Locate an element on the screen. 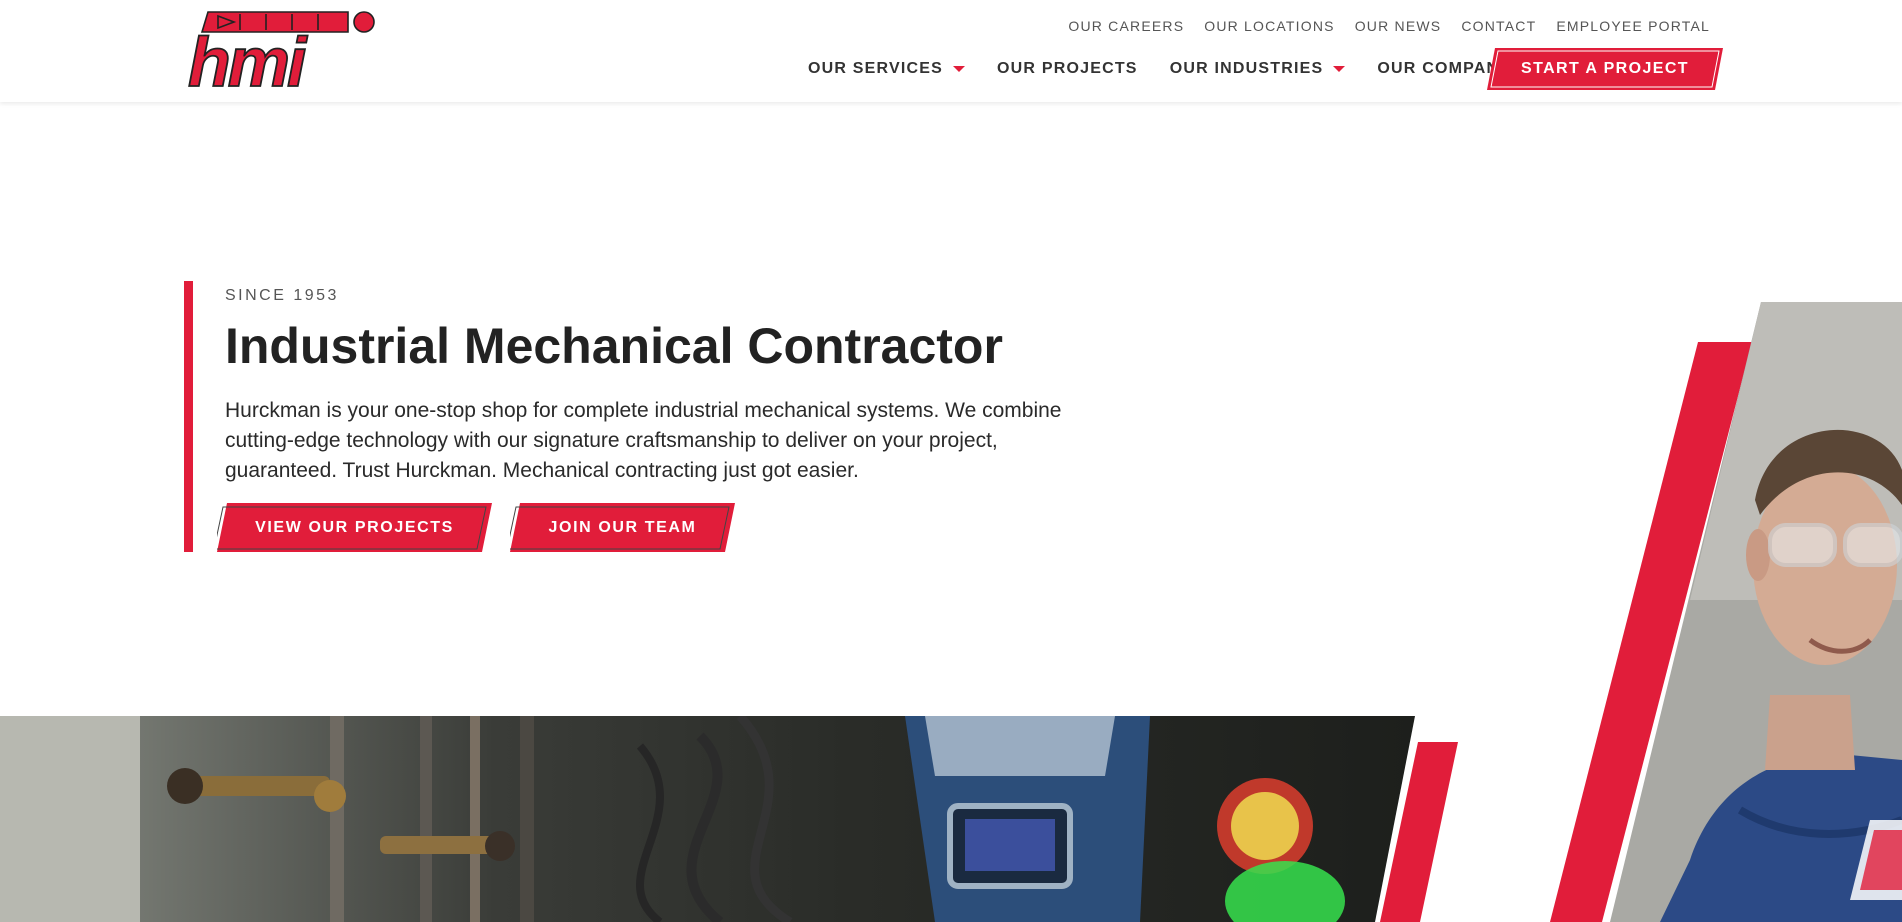 This screenshot has width=1902, height=922. join-team-label: JOIN OUR TEAM is located at coordinates (622, 527).